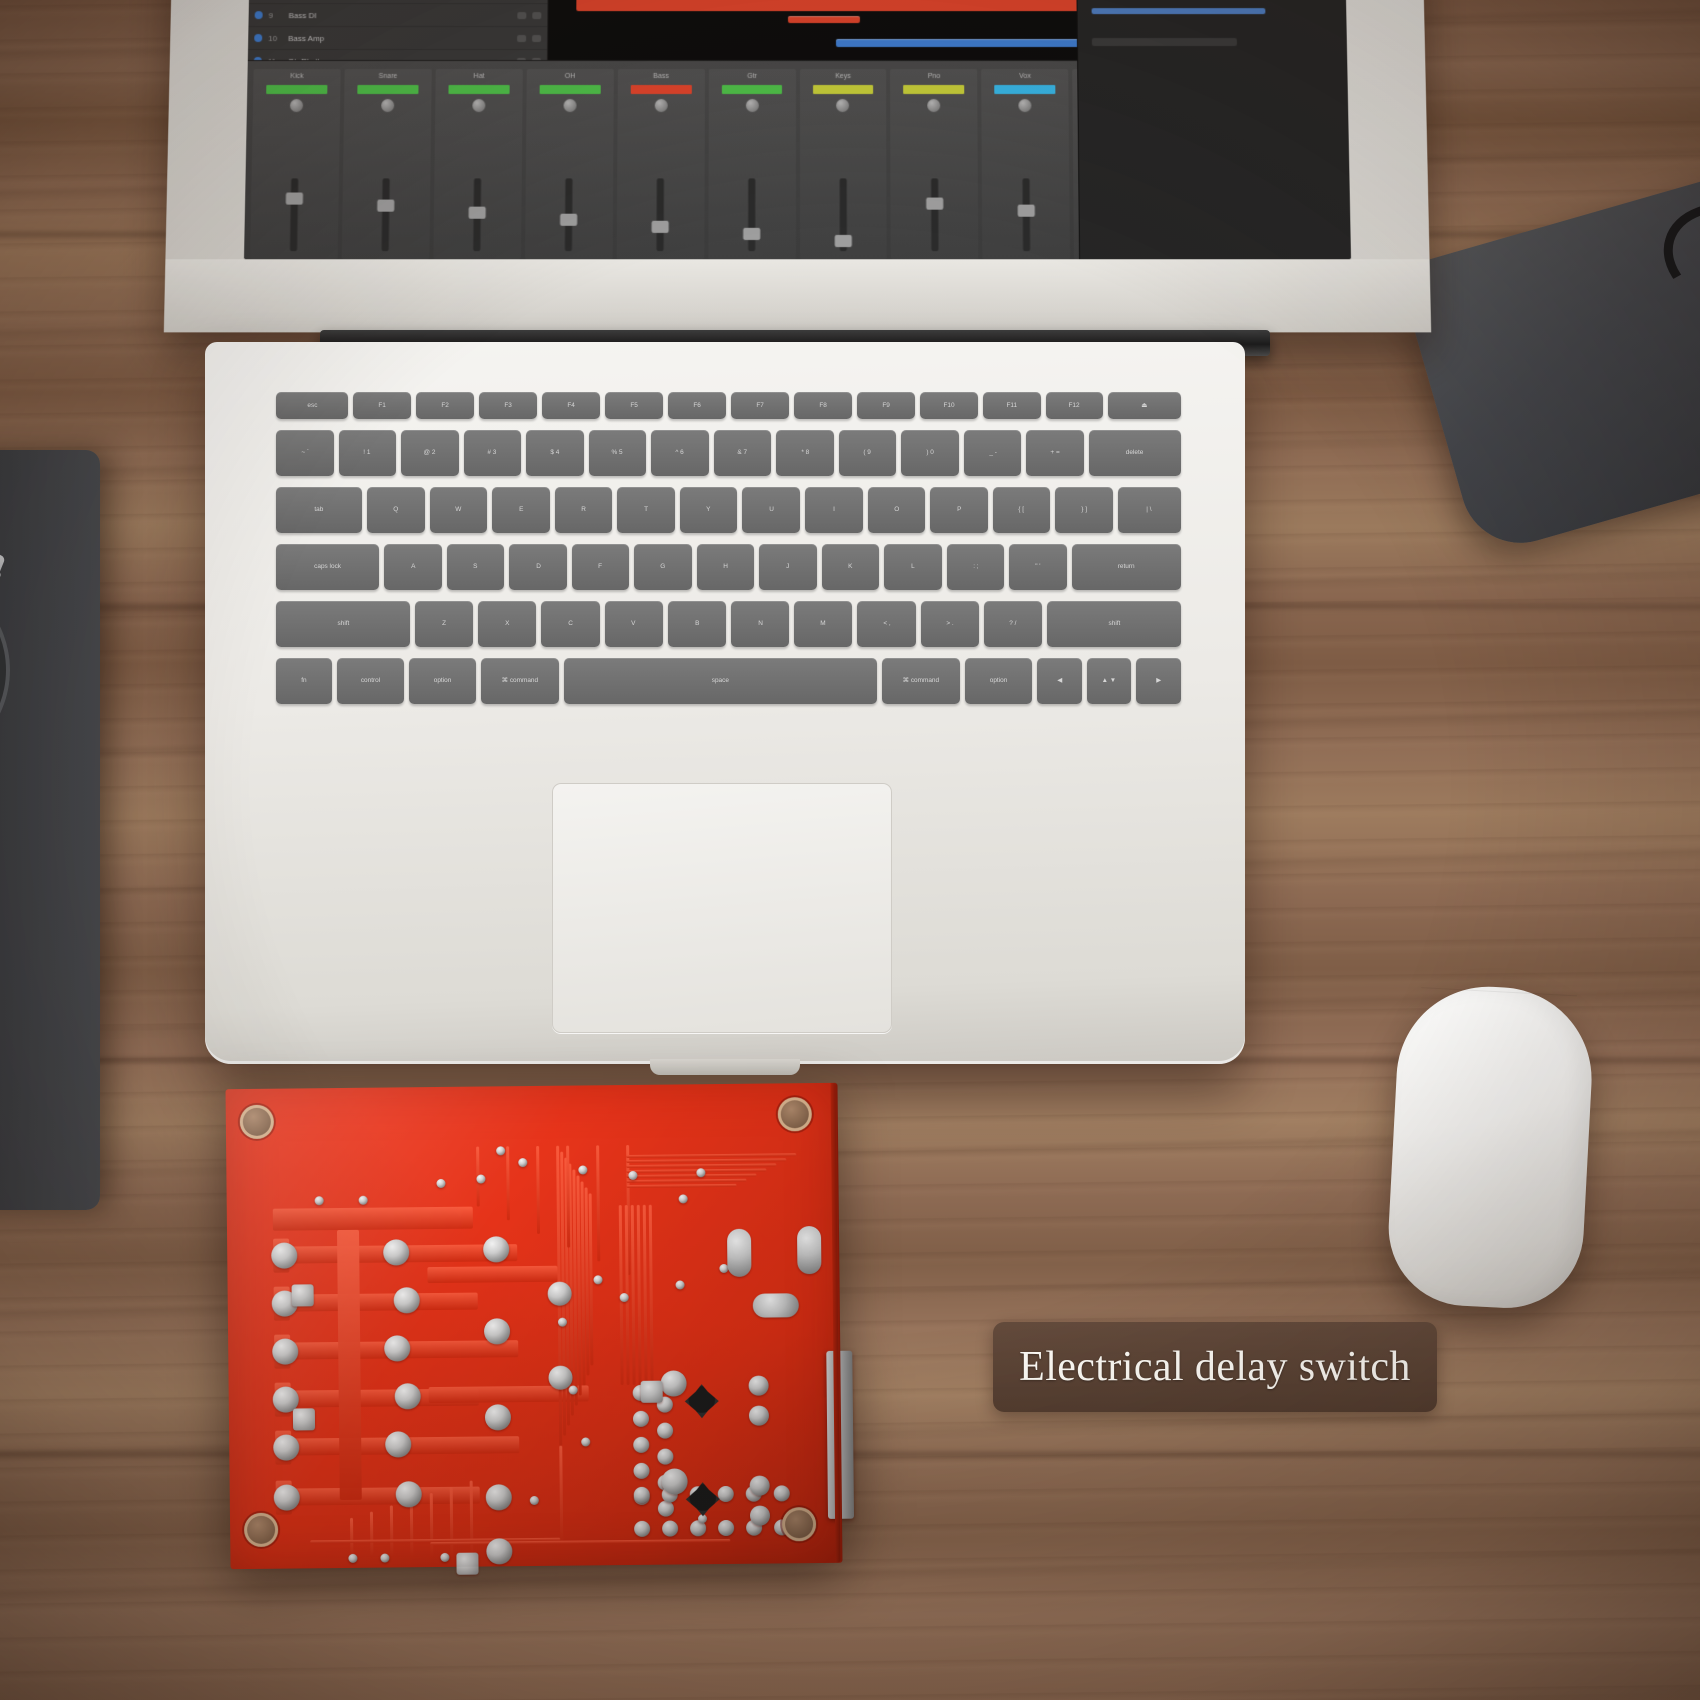  What do you see at coordinates (430, 453) in the screenshot?
I see `keyboard-key-2: @ 2` at bounding box center [430, 453].